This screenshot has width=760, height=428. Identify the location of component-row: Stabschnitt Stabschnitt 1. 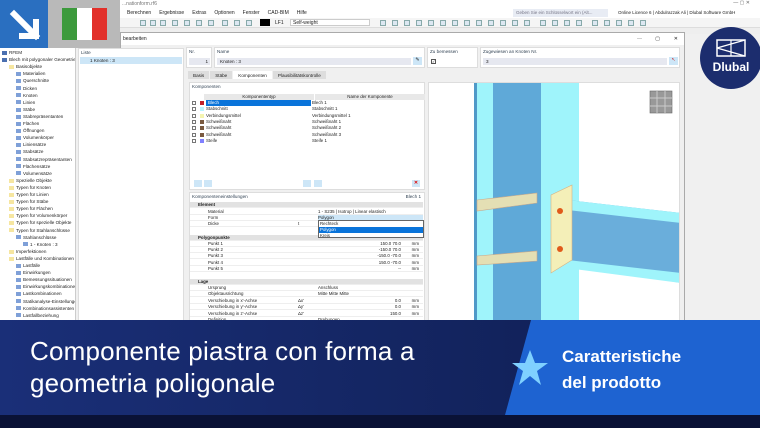
(307, 109).